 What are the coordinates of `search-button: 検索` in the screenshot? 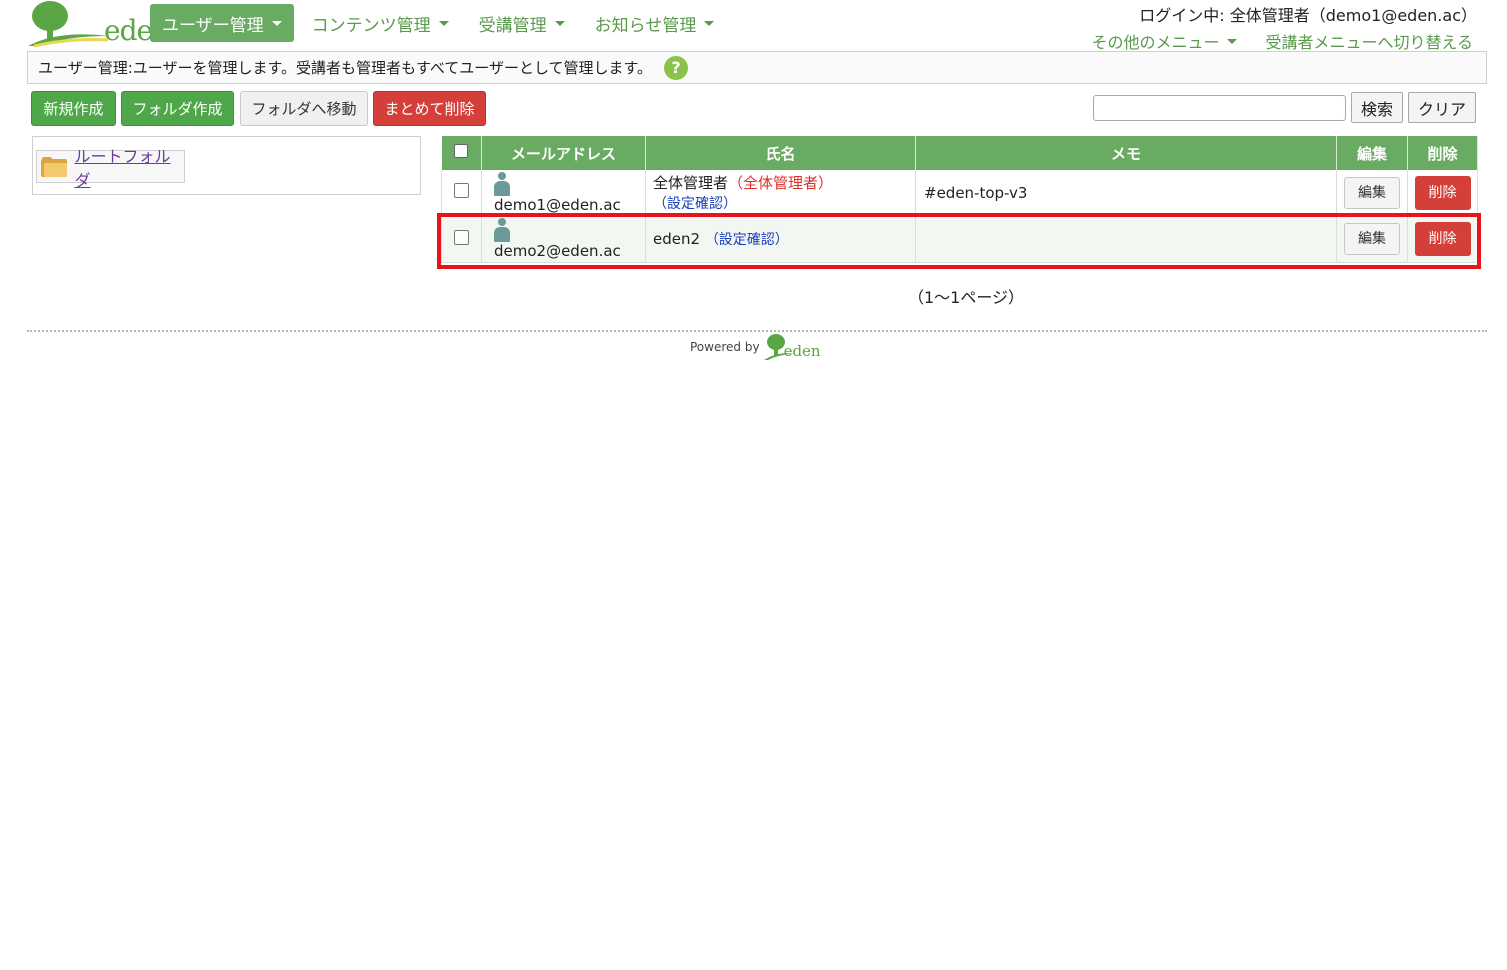 It's located at (1377, 107).